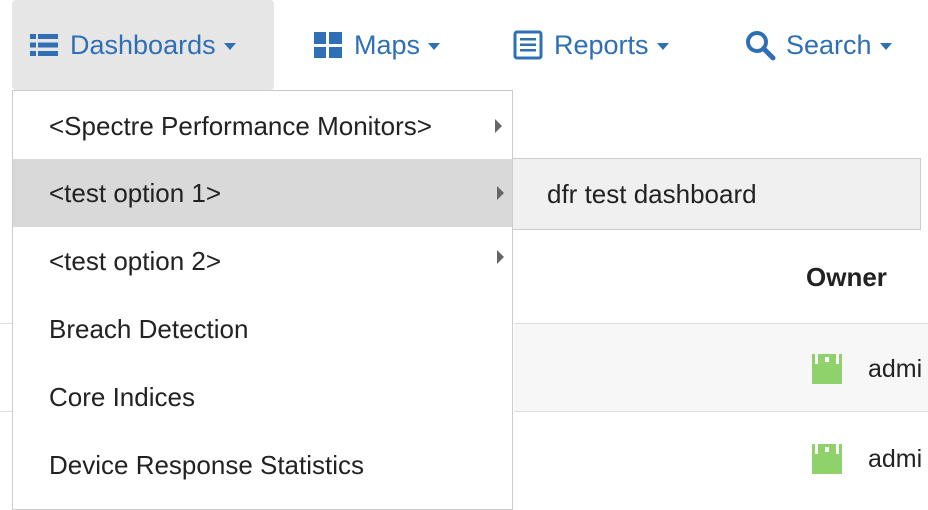 This screenshot has width=928, height=510. Describe the element at coordinates (328, 45) in the screenshot. I see `grid-icon` at that location.